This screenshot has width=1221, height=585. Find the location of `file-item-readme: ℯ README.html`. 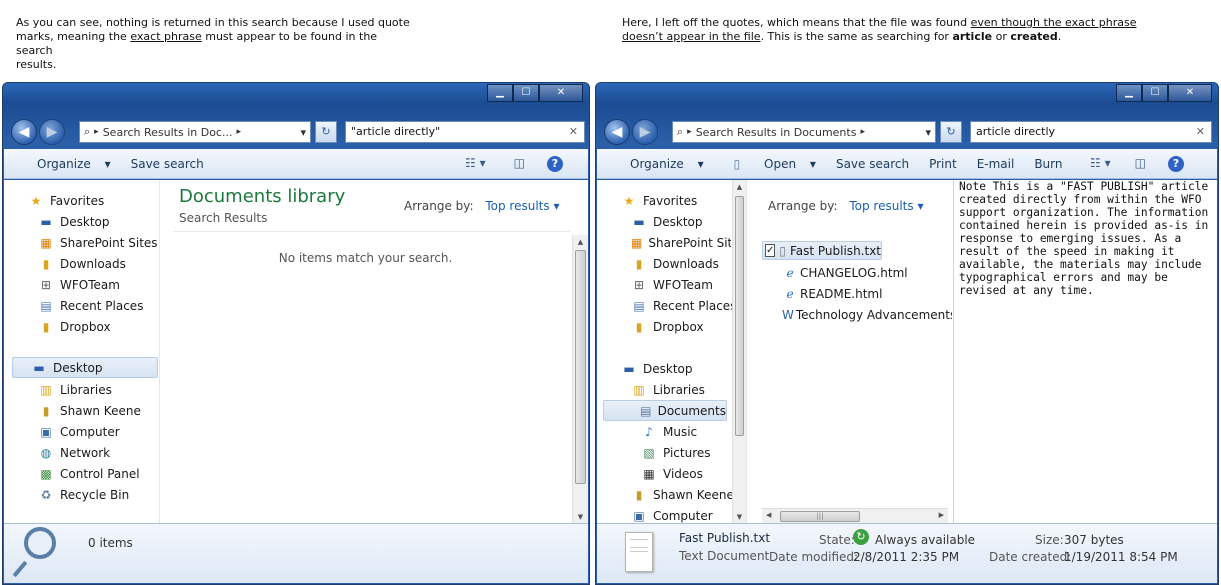

file-item-readme: ℯ README.html is located at coordinates (832, 293).